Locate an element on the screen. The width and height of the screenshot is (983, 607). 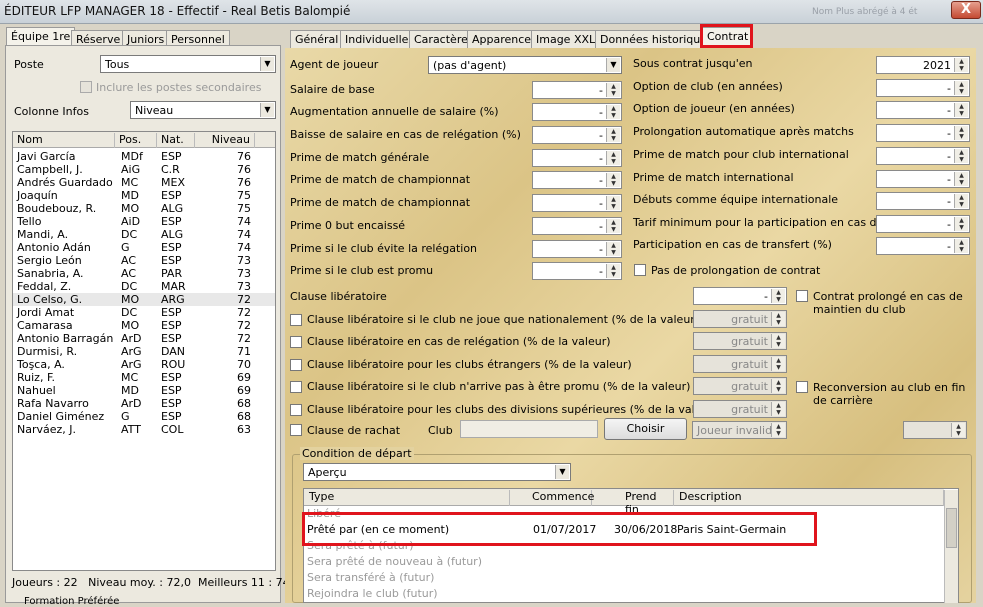
rachat-amount-input: ▲ ▼ is located at coordinates (935, 430).